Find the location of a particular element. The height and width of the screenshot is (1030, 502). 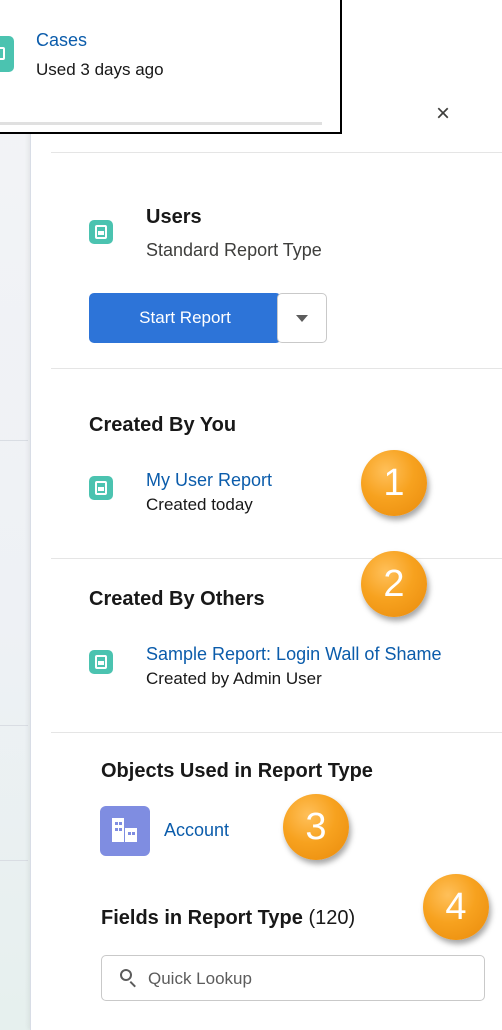

sample-report-link: Sample Report: Login Wall of Shame is located at coordinates (293, 654).